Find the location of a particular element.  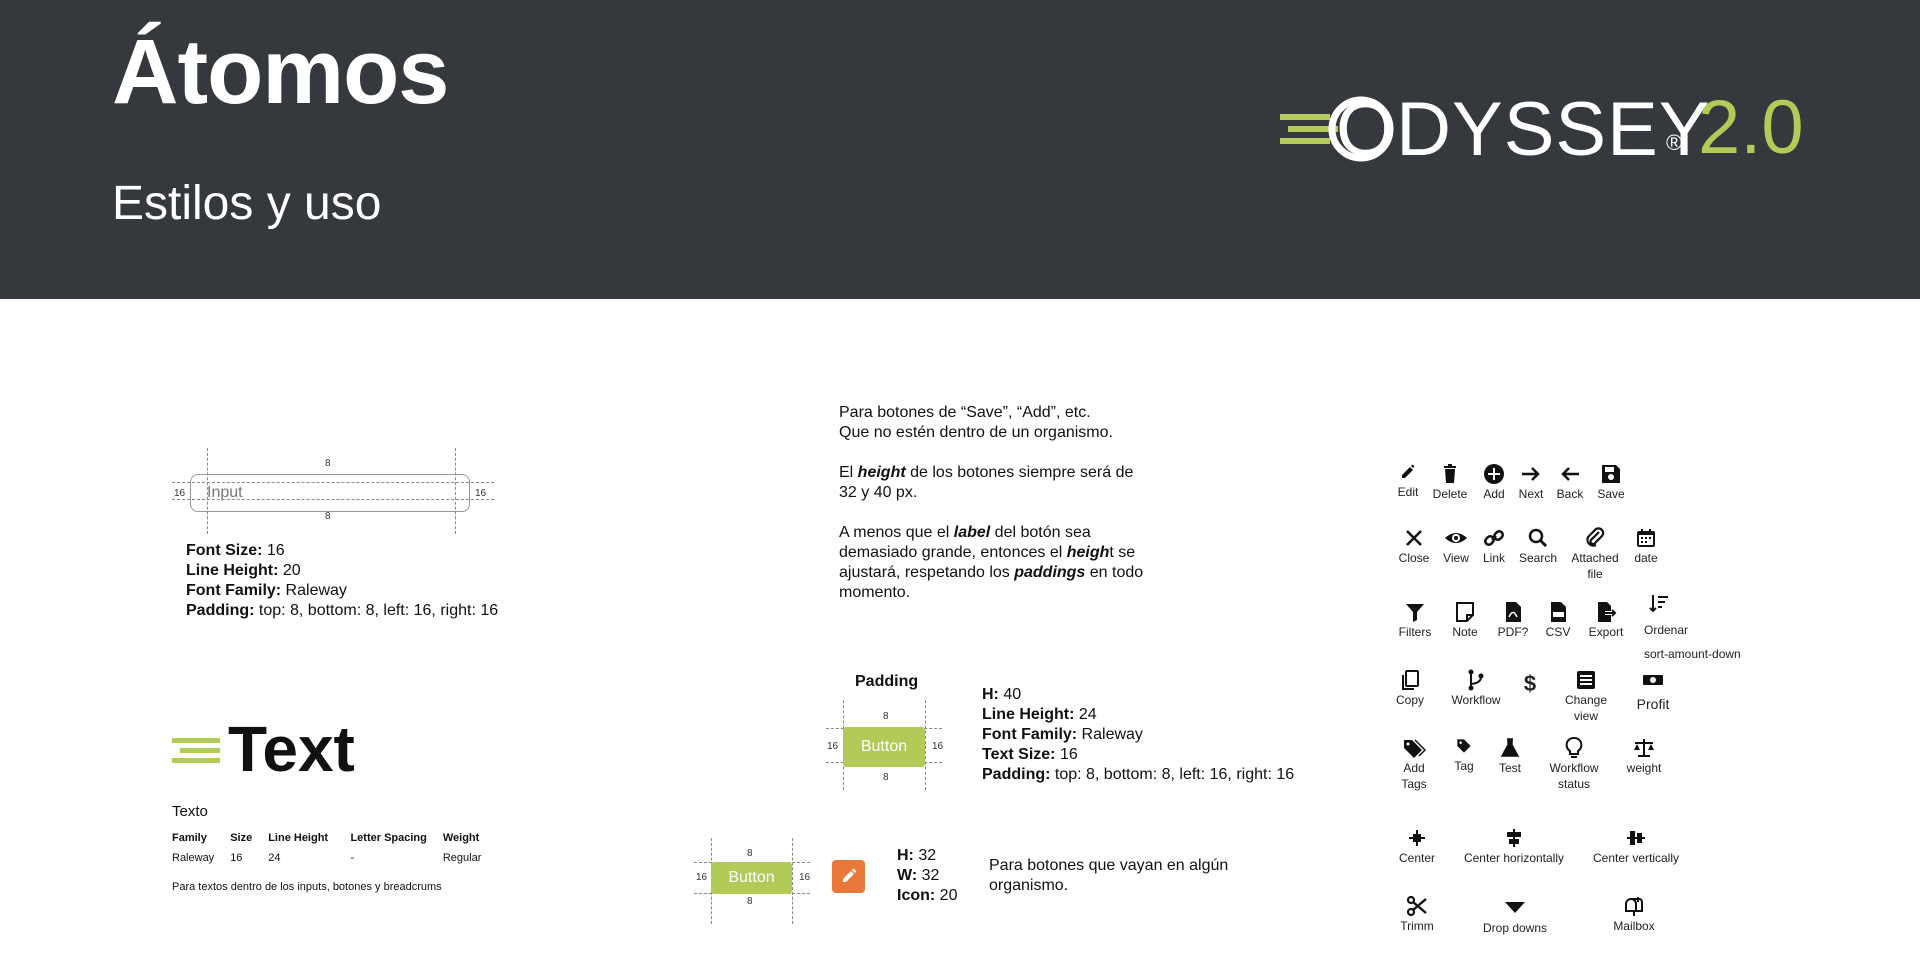

page-subtitle: Estilos y uso is located at coordinates (247, 203).